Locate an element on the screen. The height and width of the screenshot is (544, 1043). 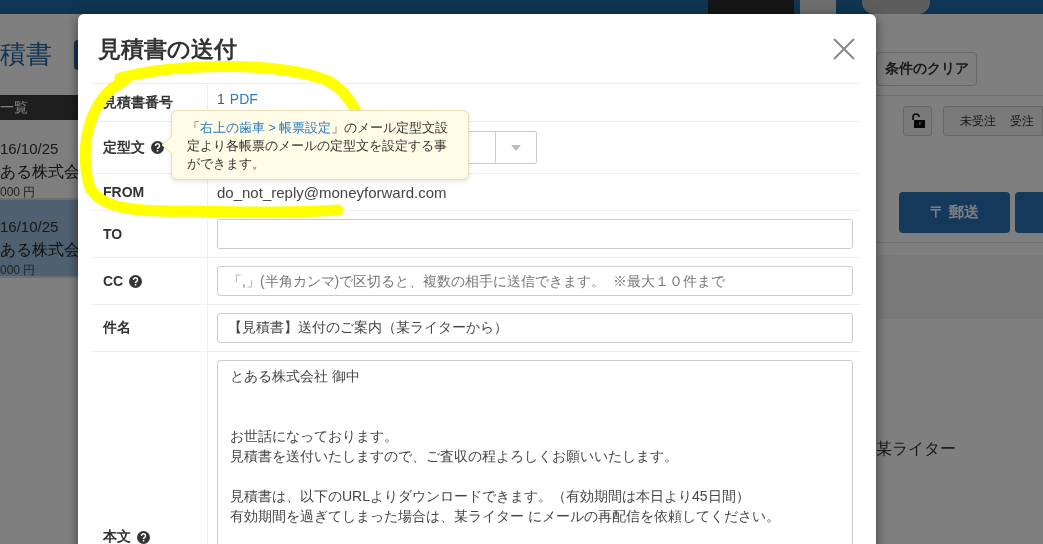
field-label: FROM is located at coordinates (124, 192).